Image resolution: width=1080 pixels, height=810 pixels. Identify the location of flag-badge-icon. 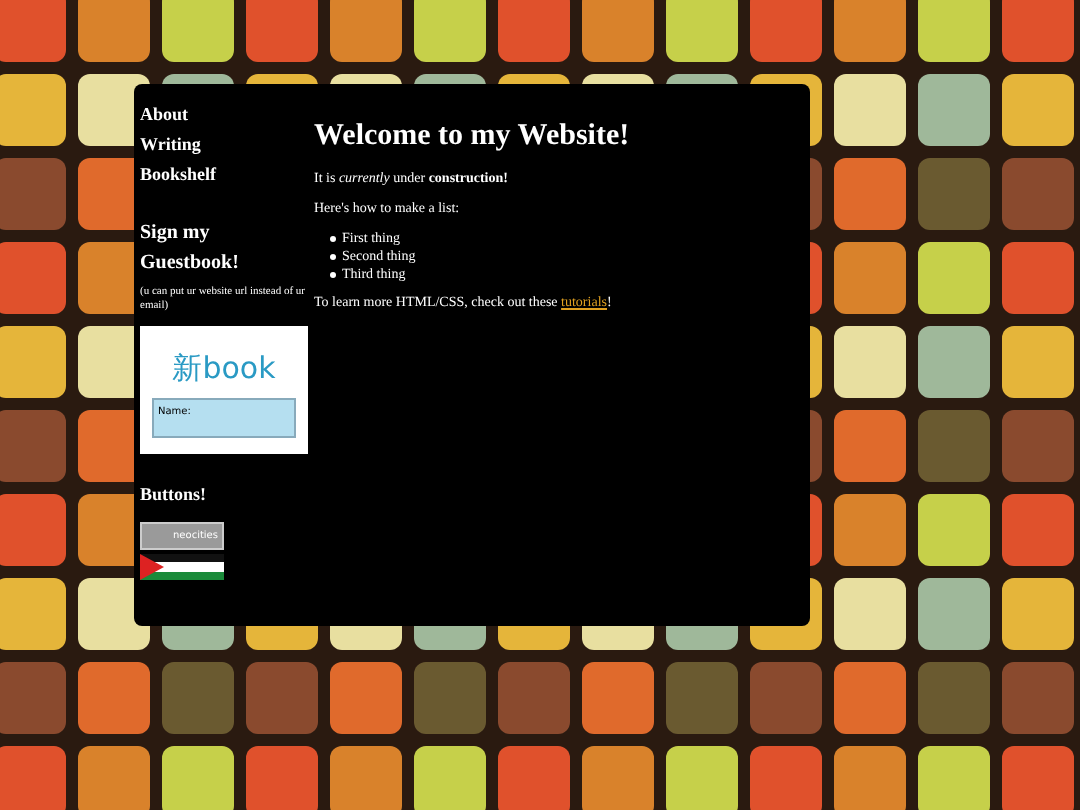
(182, 566).